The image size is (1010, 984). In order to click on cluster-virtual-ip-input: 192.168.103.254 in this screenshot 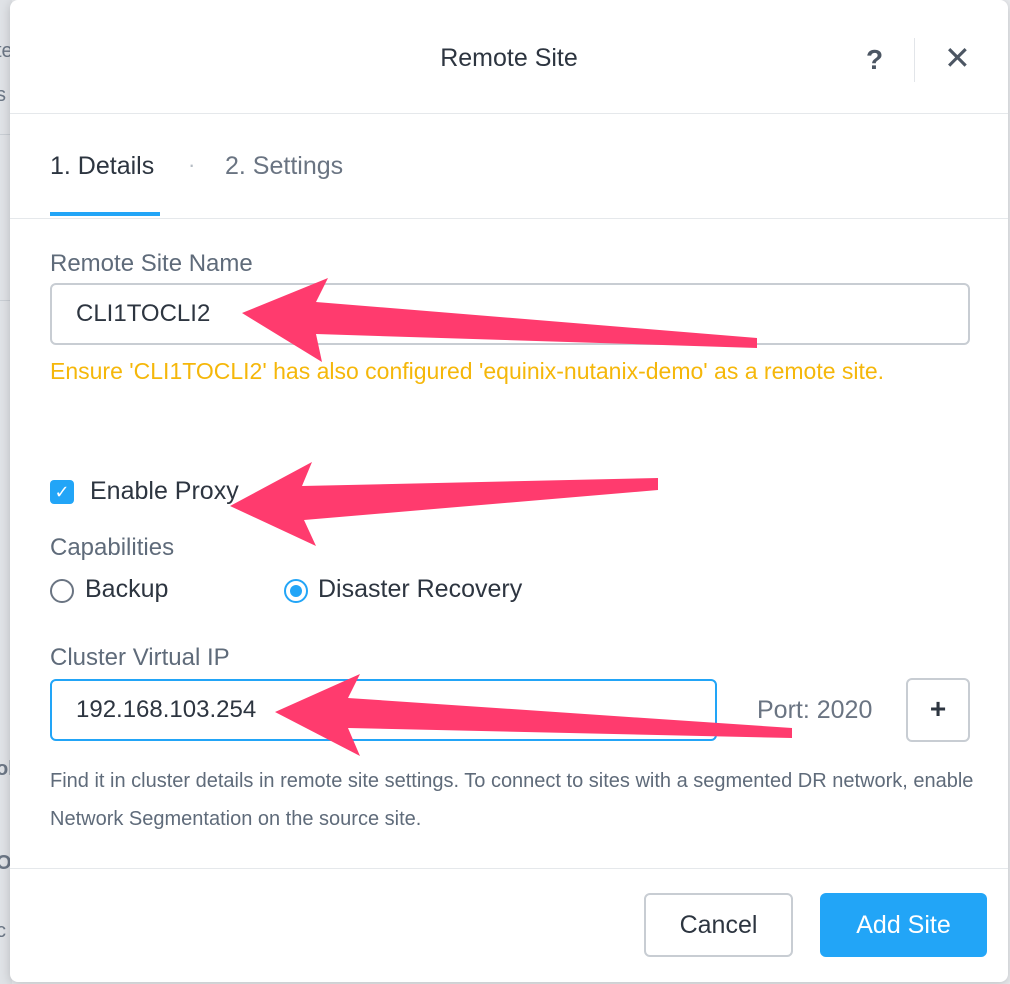, I will do `click(383, 710)`.